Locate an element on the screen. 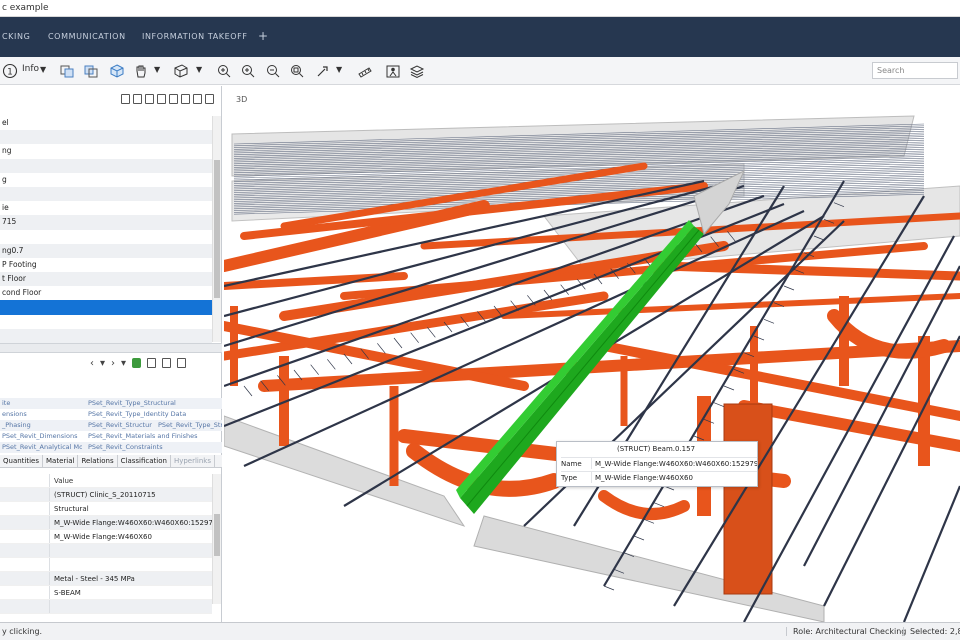 The image size is (960, 640). person-view-icon is located at coordinates (393, 70).